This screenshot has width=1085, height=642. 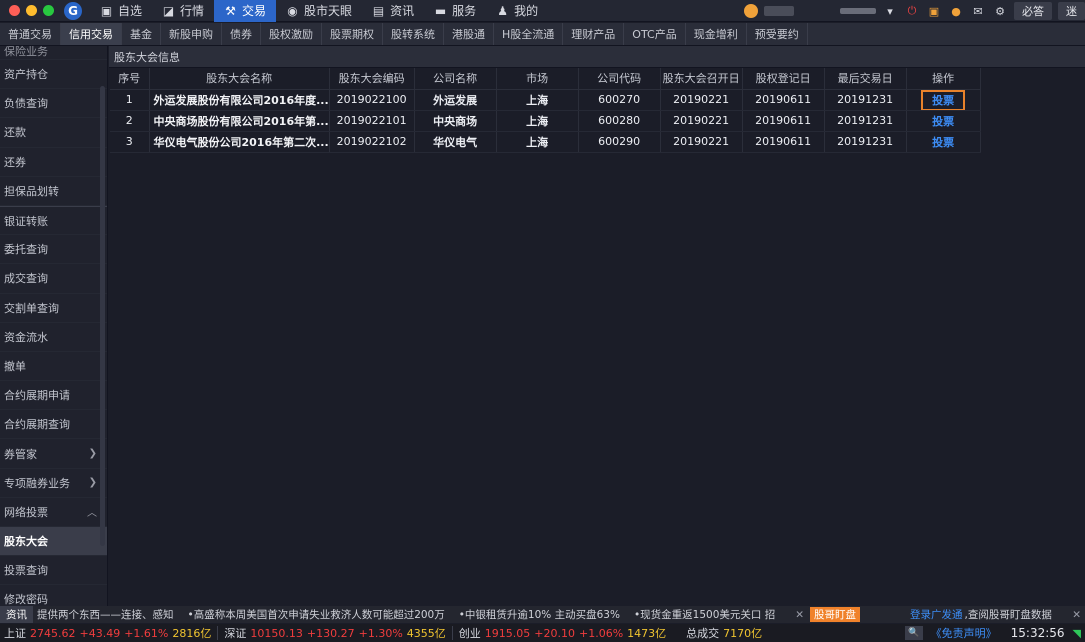 What do you see at coordinates (53, 279) in the screenshot?
I see `sidebar-item-deal-query: 成交查询` at bounding box center [53, 279].